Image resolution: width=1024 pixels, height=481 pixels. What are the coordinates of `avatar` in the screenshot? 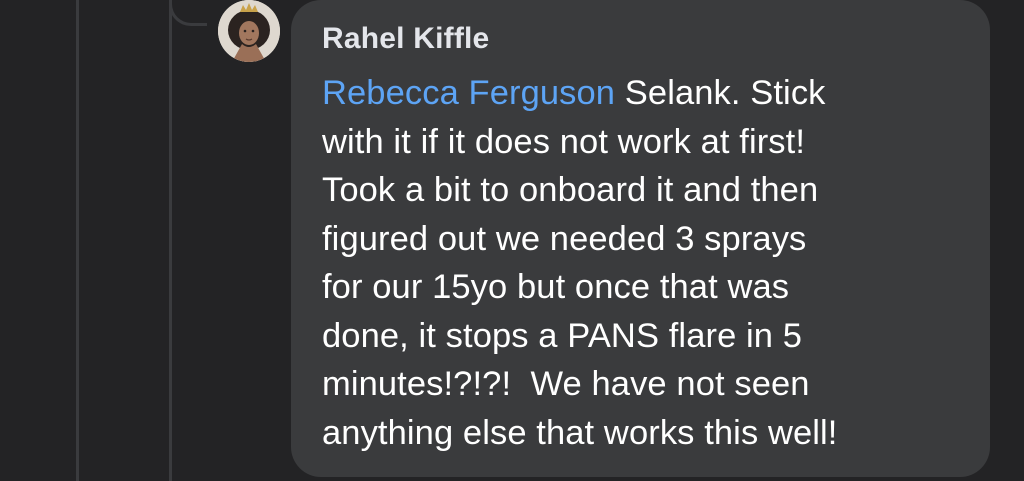 It's located at (249, 31).